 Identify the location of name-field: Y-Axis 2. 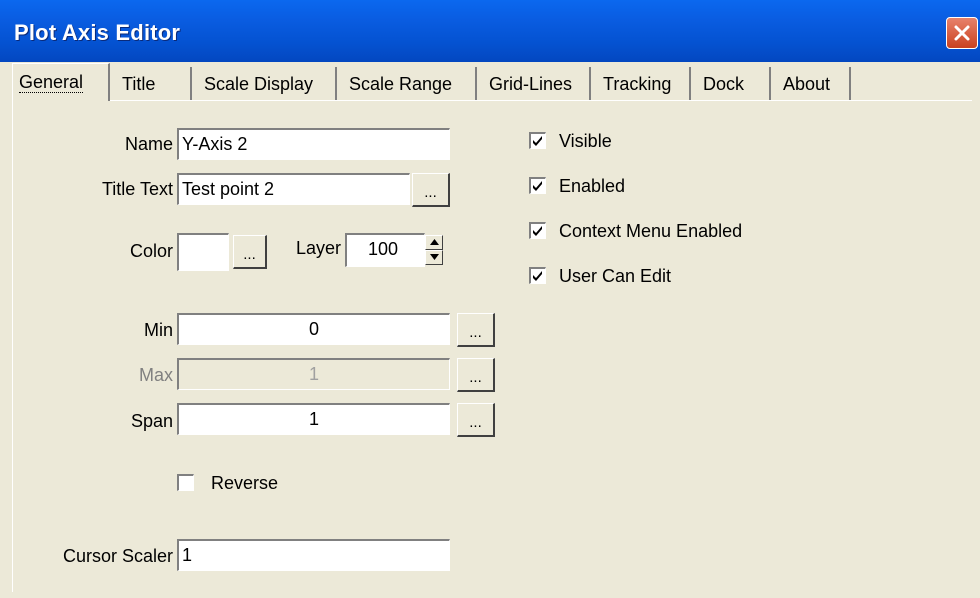
(313, 144).